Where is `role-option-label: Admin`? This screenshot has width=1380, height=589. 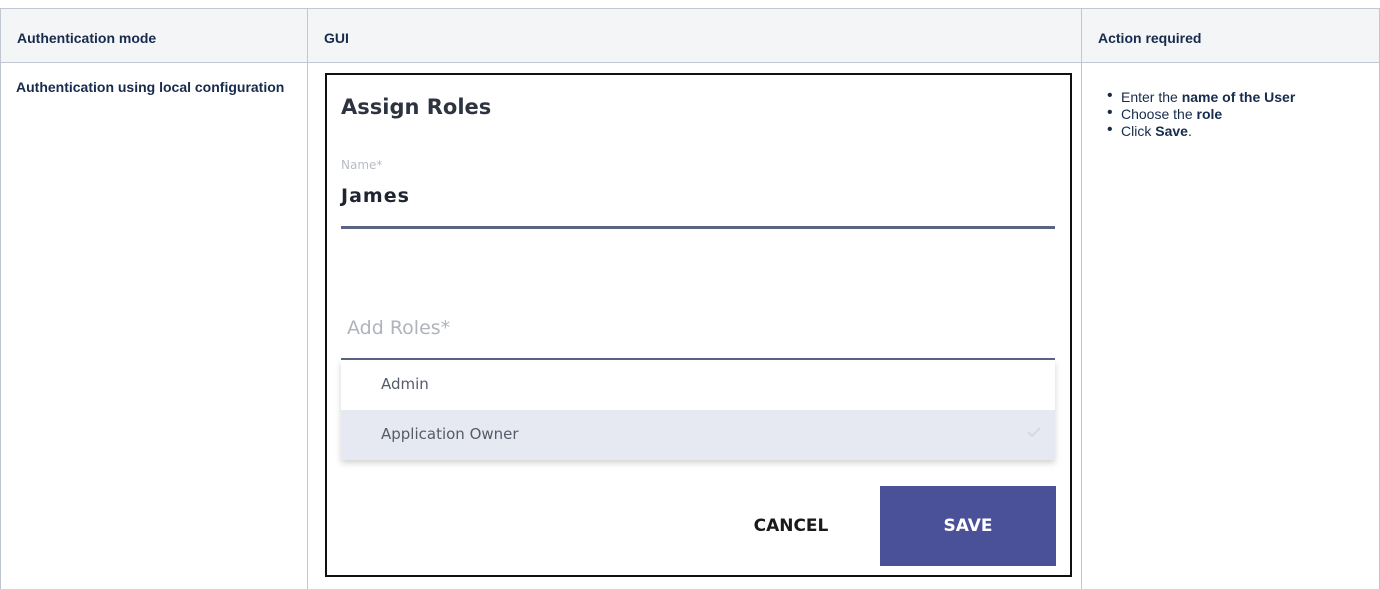 role-option-label: Admin is located at coordinates (405, 384).